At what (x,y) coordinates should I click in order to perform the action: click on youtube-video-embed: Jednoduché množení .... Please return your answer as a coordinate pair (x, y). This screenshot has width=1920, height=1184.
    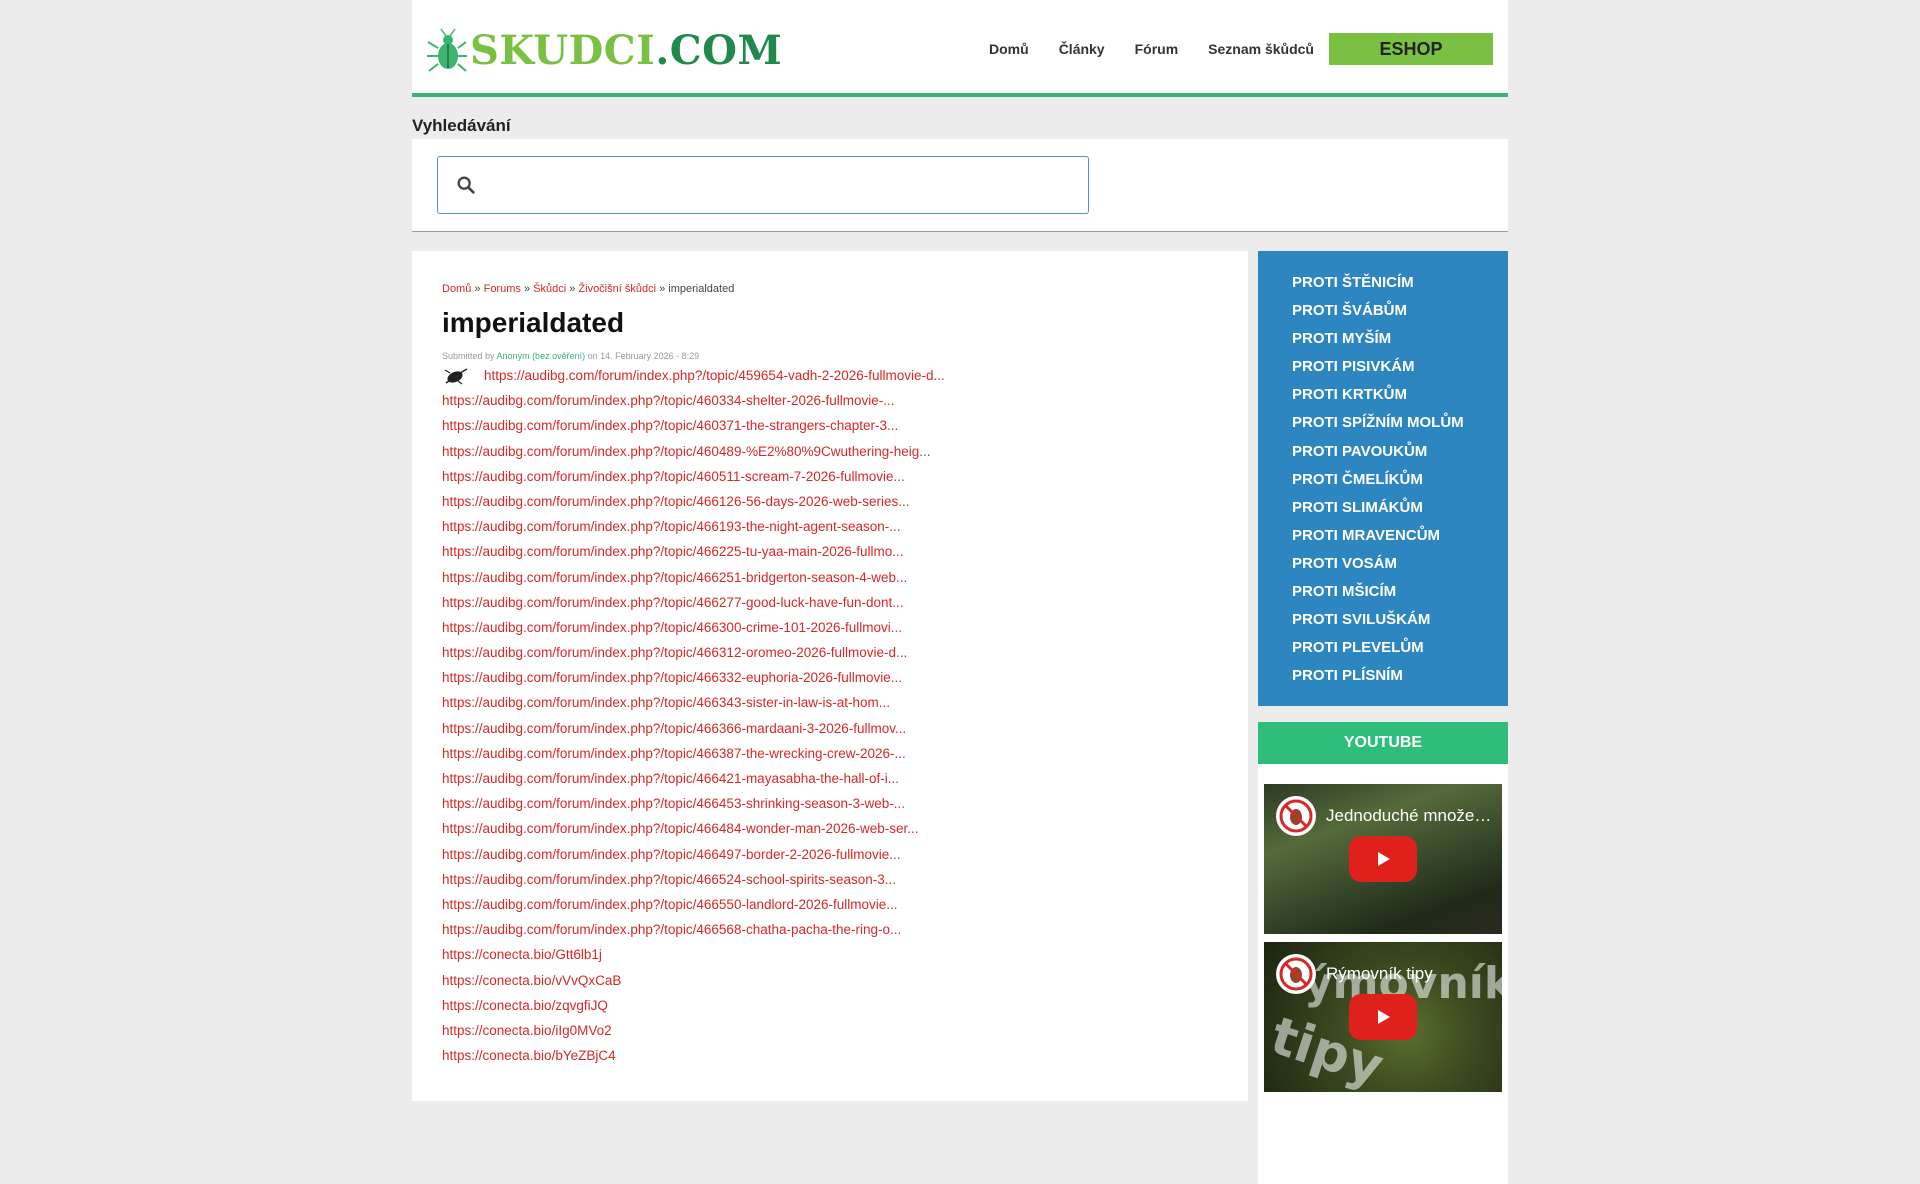
    Looking at the image, I should click on (1383, 859).